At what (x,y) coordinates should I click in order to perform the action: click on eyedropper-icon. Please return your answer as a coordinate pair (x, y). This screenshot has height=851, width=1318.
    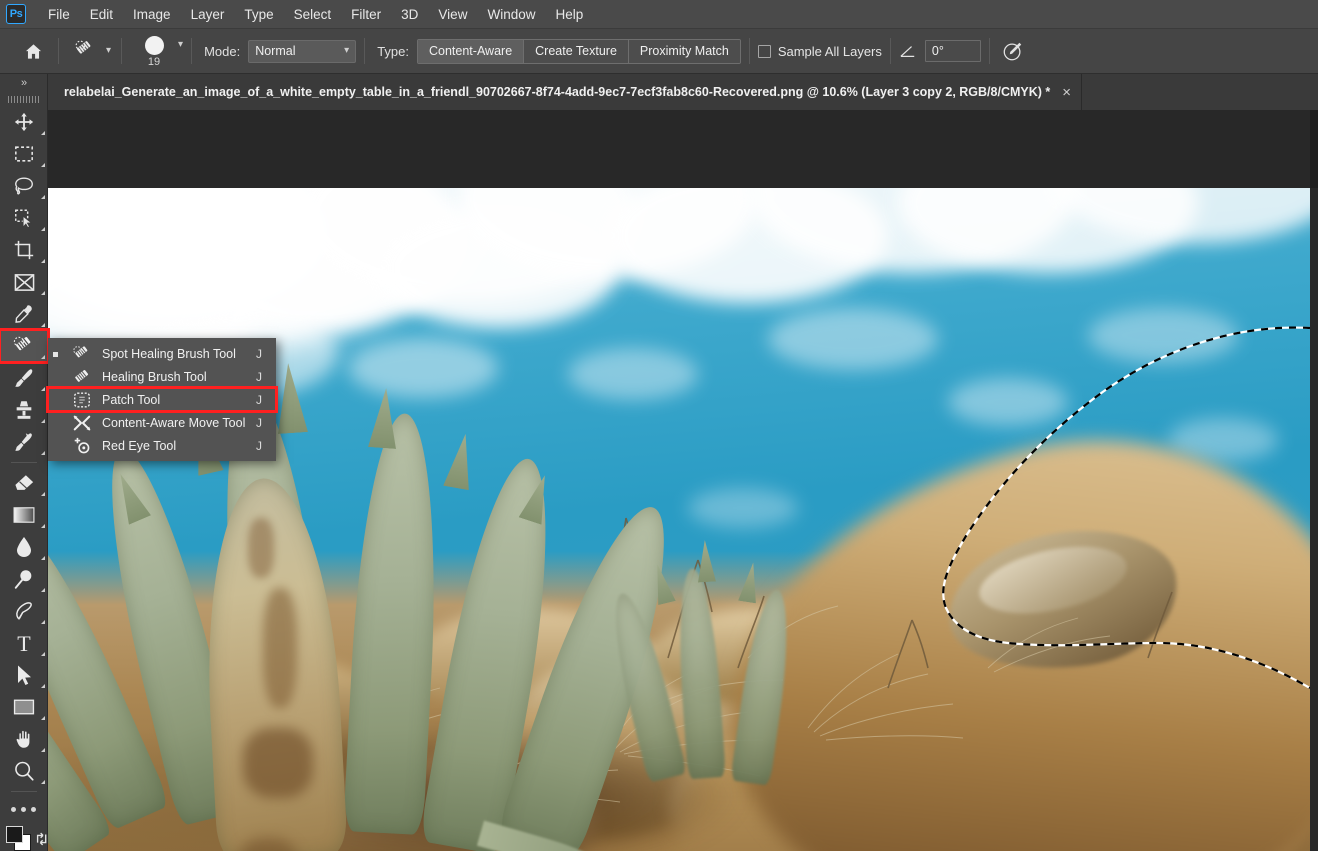
    Looking at the image, I should click on (23, 314).